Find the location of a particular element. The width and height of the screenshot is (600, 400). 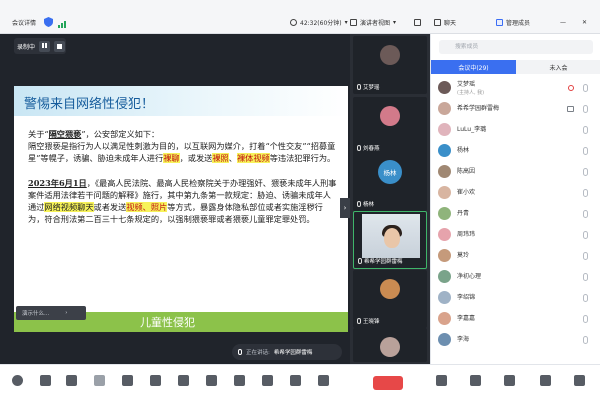

fullscreen-button is located at coordinates (417, 22).